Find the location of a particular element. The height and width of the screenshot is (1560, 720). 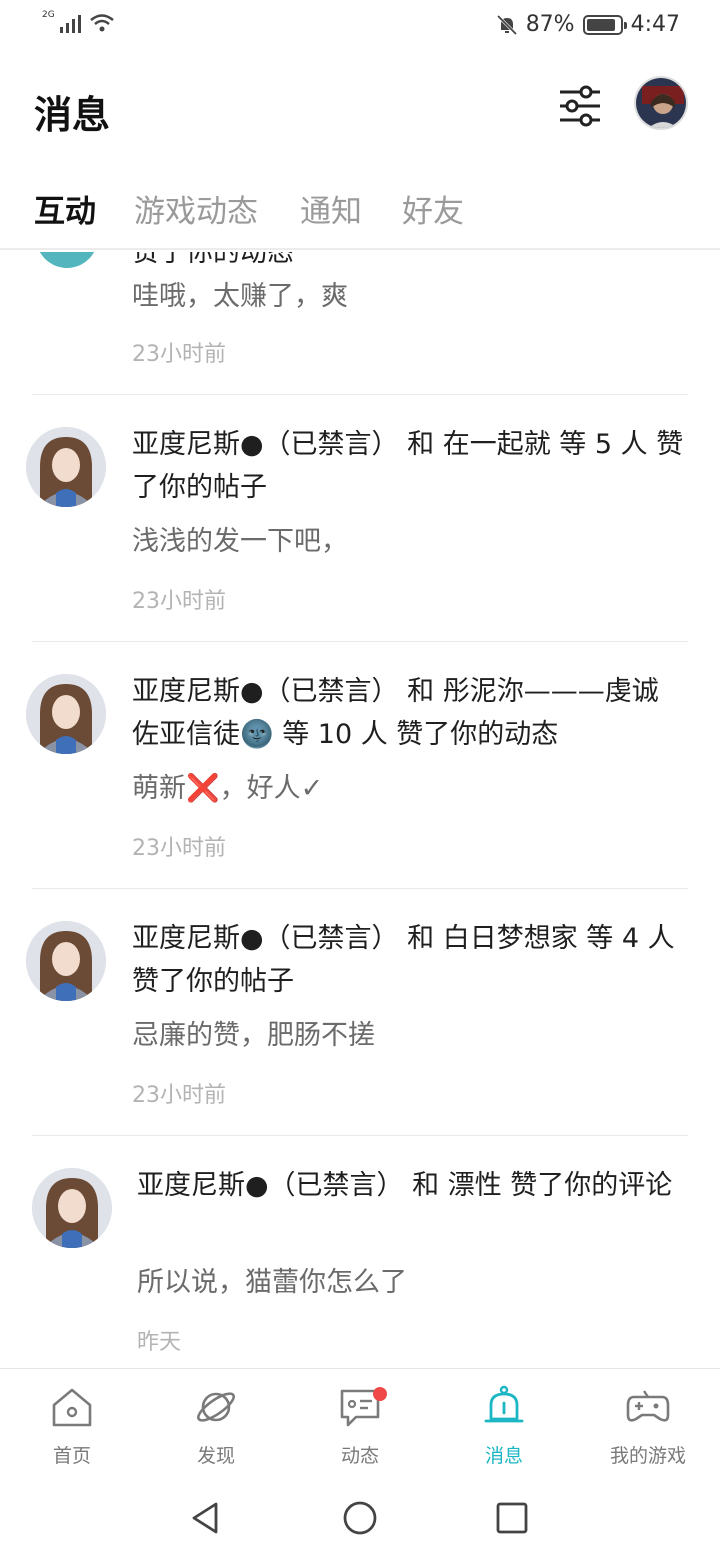

status-right: 87% 4:47 is located at coordinates (588, 24).